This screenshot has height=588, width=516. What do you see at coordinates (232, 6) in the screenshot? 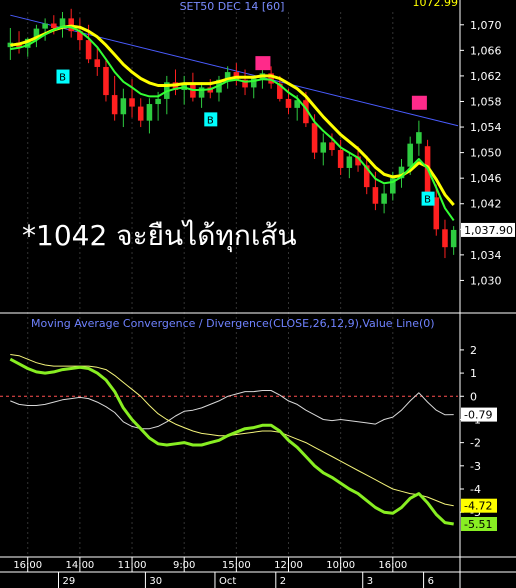
I see `chart-title: SET50 DEC 14 [60]` at bounding box center [232, 6].